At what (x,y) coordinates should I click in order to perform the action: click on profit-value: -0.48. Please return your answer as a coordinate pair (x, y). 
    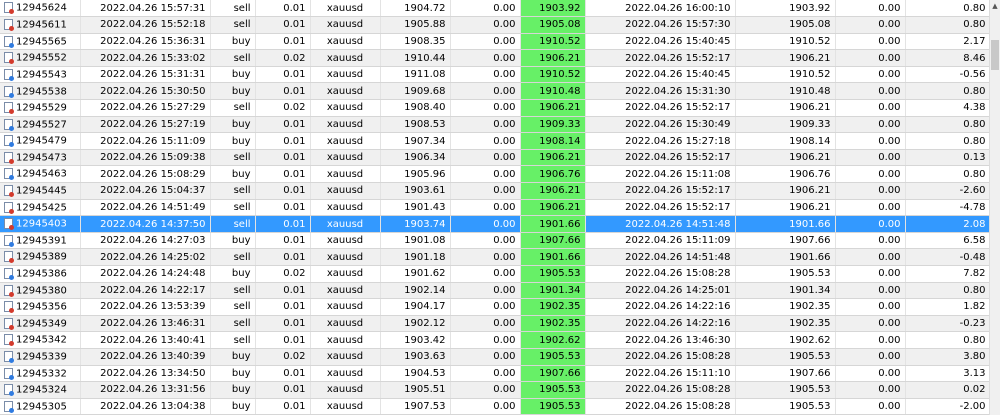
    Looking at the image, I should click on (972, 257).